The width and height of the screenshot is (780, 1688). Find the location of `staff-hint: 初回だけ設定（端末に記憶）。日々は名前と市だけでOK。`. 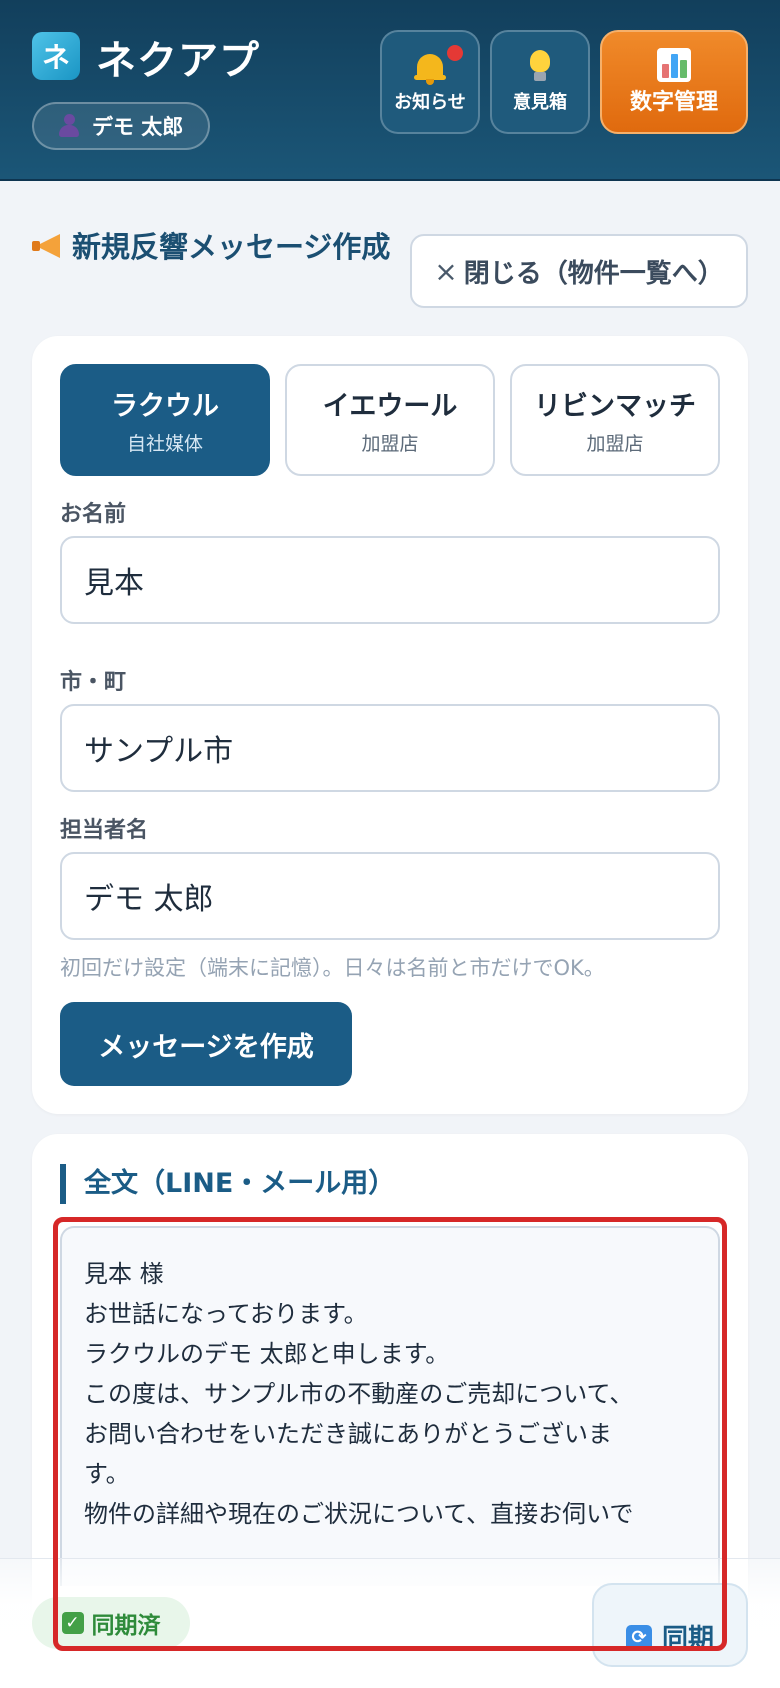

staff-hint: 初回だけ設定（端末に記憶）。日々は名前と市だけでOK。 is located at coordinates (332, 968).